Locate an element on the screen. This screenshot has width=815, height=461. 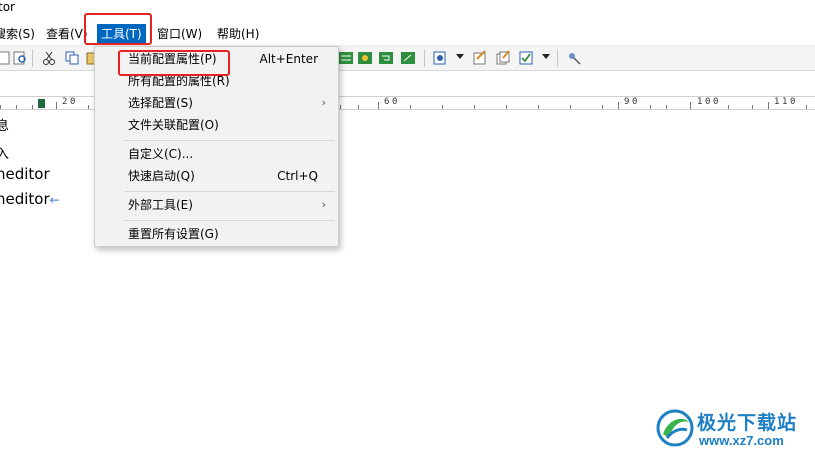
ruler-label: 9 is located at coordinates (627, 102).